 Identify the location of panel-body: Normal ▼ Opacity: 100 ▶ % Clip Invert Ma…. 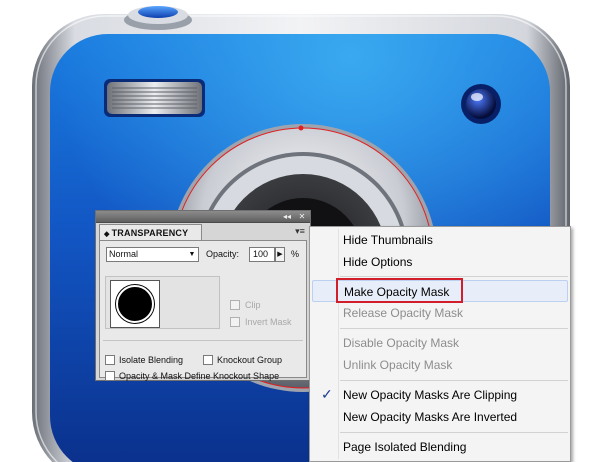
(203, 310).